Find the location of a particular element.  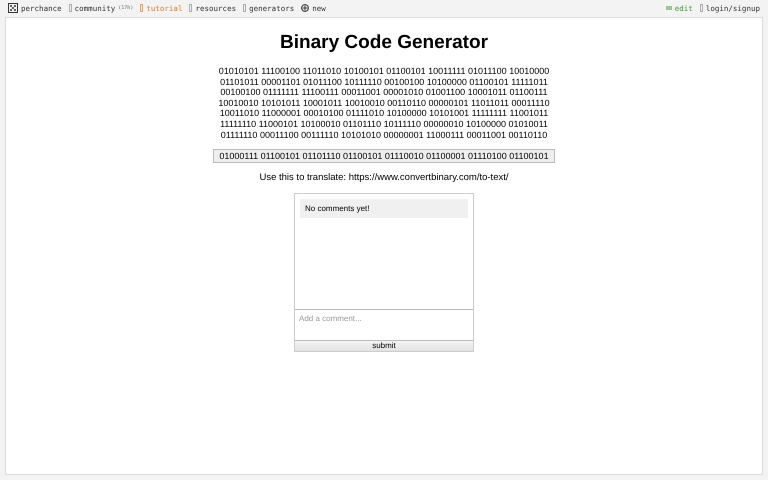

submit-button: submit is located at coordinates (384, 346).